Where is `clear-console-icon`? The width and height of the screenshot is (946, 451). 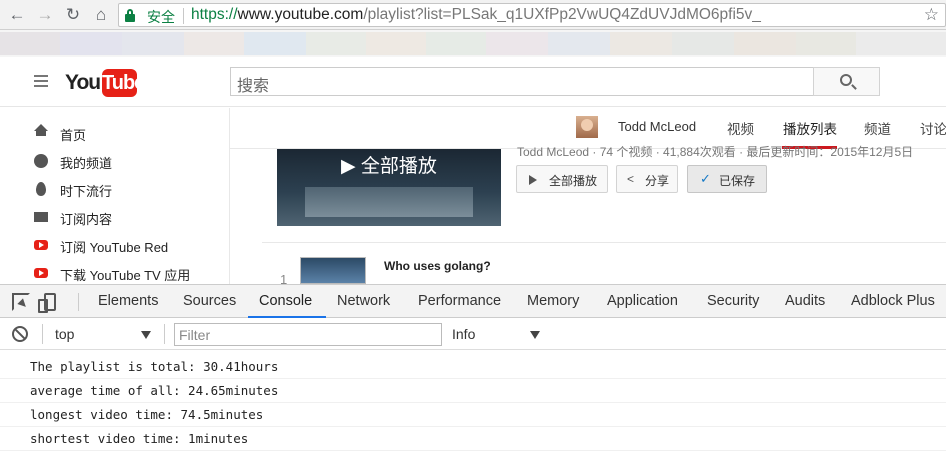
clear-console-icon is located at coordinates (20, 334).